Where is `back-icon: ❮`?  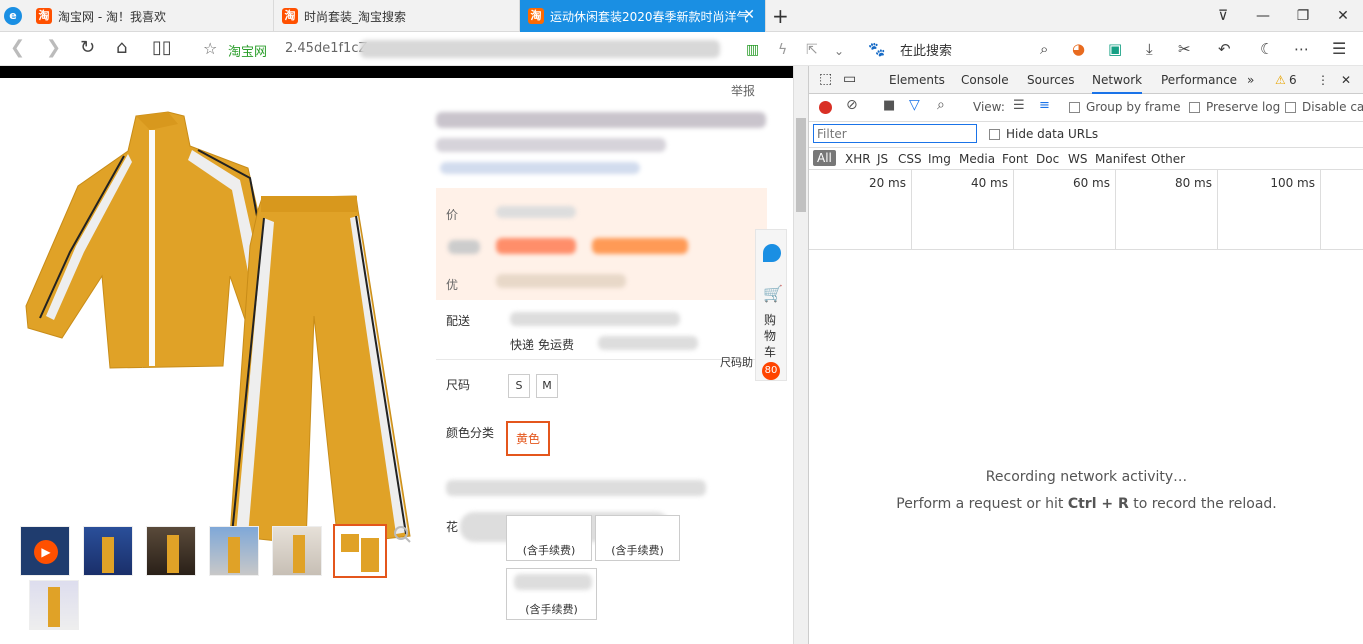
back-icon: ❮ is located at coordinates (17, 48).